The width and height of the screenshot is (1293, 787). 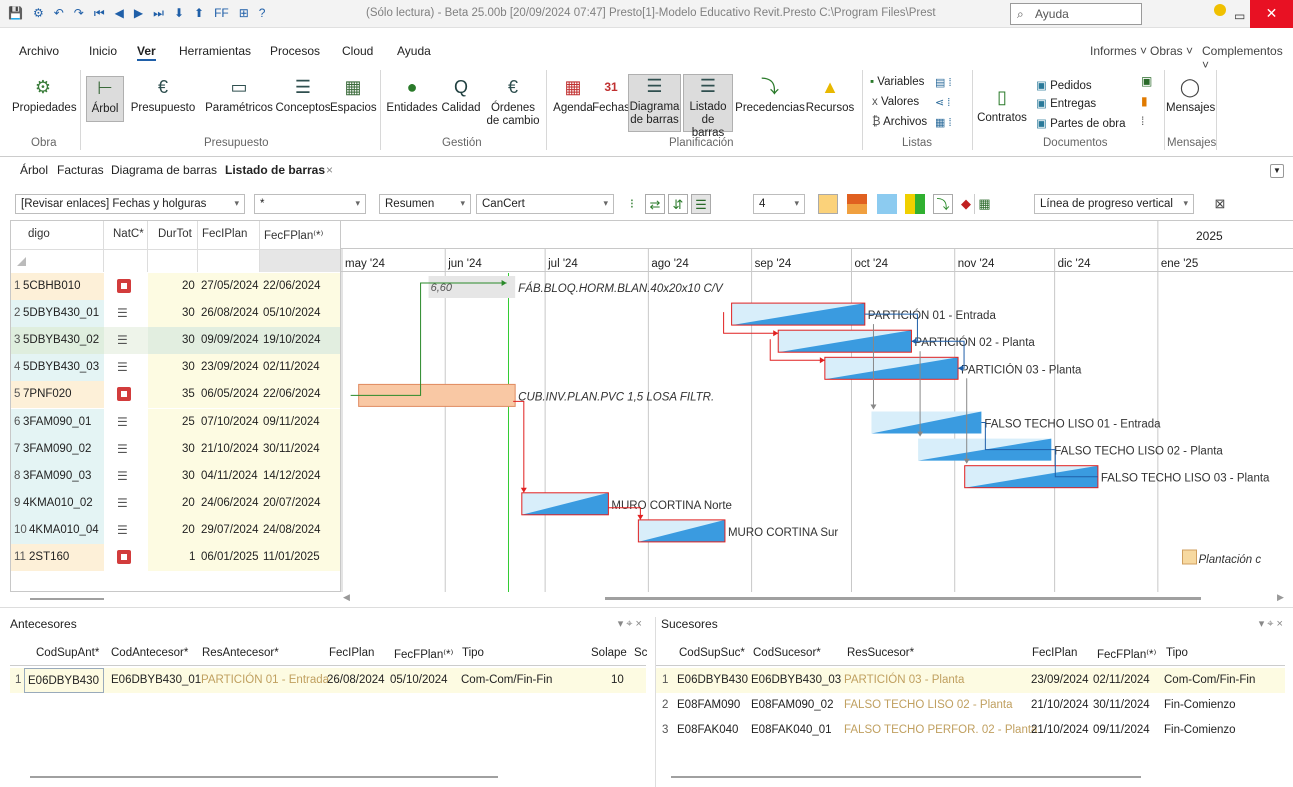 What do you see at coordinates (175, 449) in the screenshot?
I see `table-row: 7 3FAM090_02 ☰ 30 21/10/2024 30/11/2024` at bounding box center [175, 449].